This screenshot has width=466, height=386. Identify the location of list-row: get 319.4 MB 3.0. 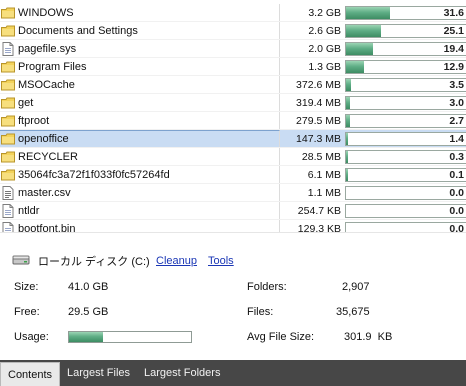
(233, 103).